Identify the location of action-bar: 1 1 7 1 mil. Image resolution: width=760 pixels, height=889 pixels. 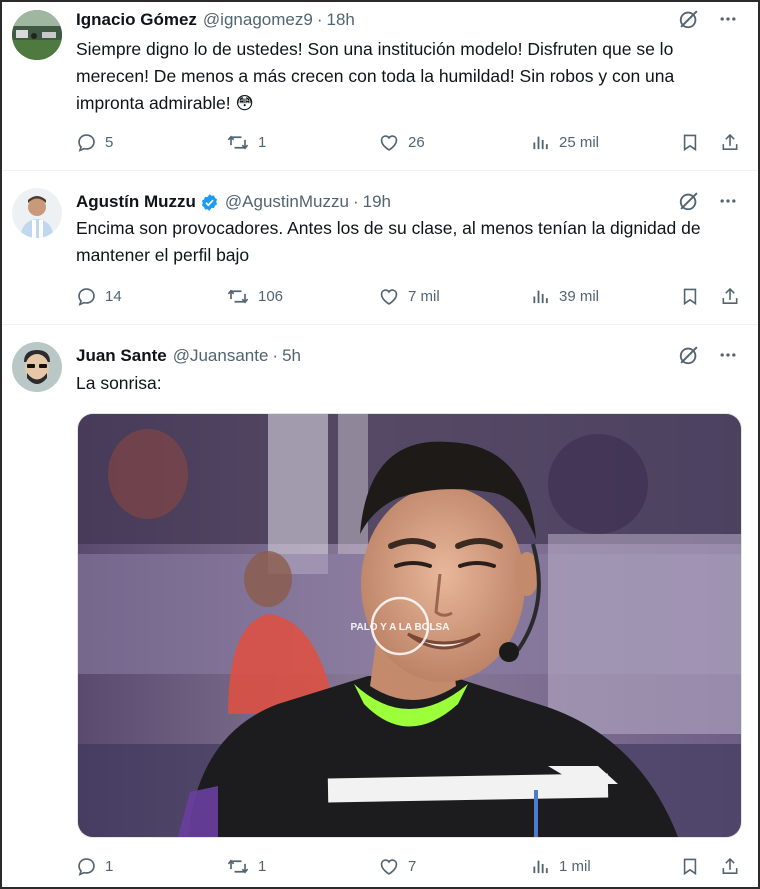
(409, 866).